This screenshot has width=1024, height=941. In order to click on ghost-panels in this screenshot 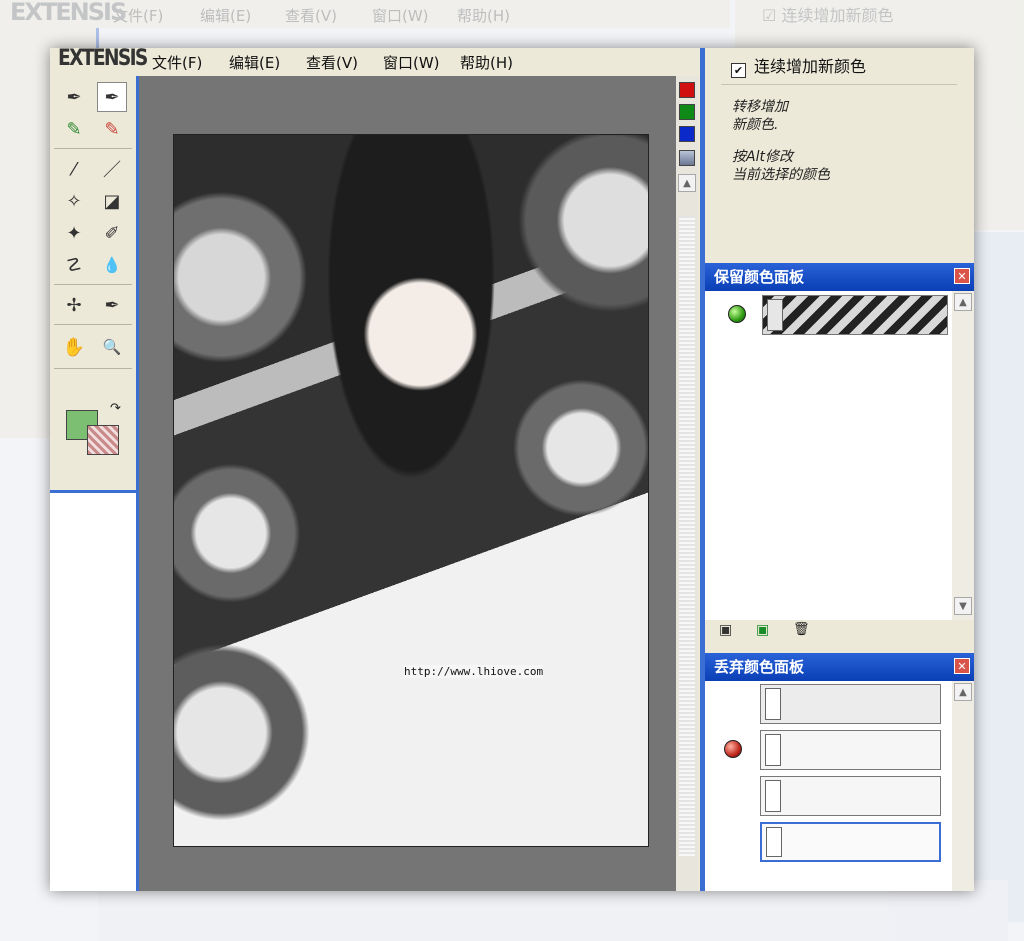, I will do `click(998, 577)`.